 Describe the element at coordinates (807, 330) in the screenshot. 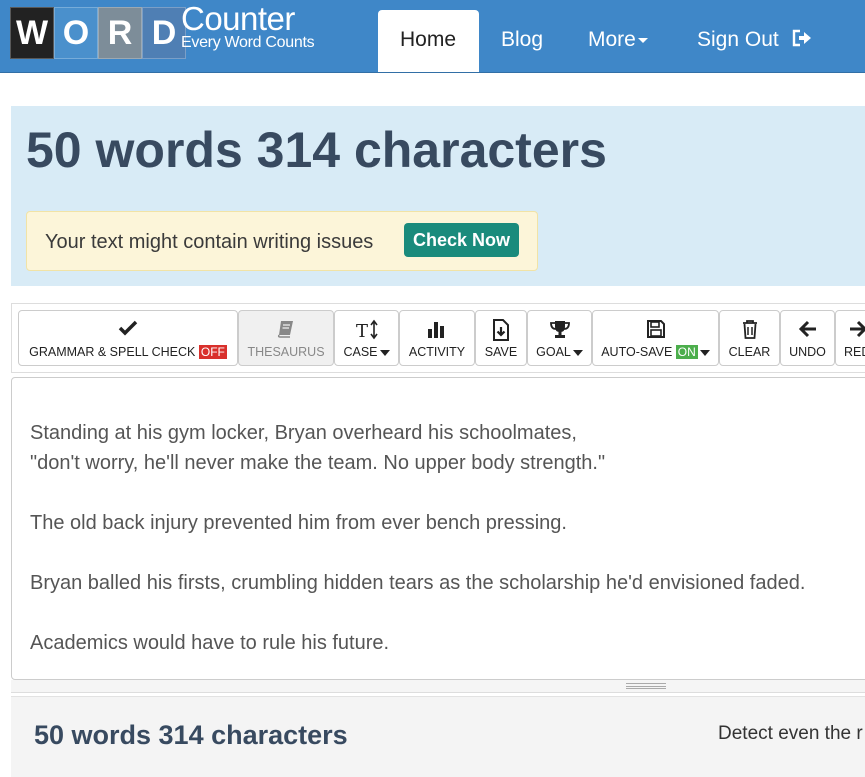

I see `arrow-left-icon` at that location.